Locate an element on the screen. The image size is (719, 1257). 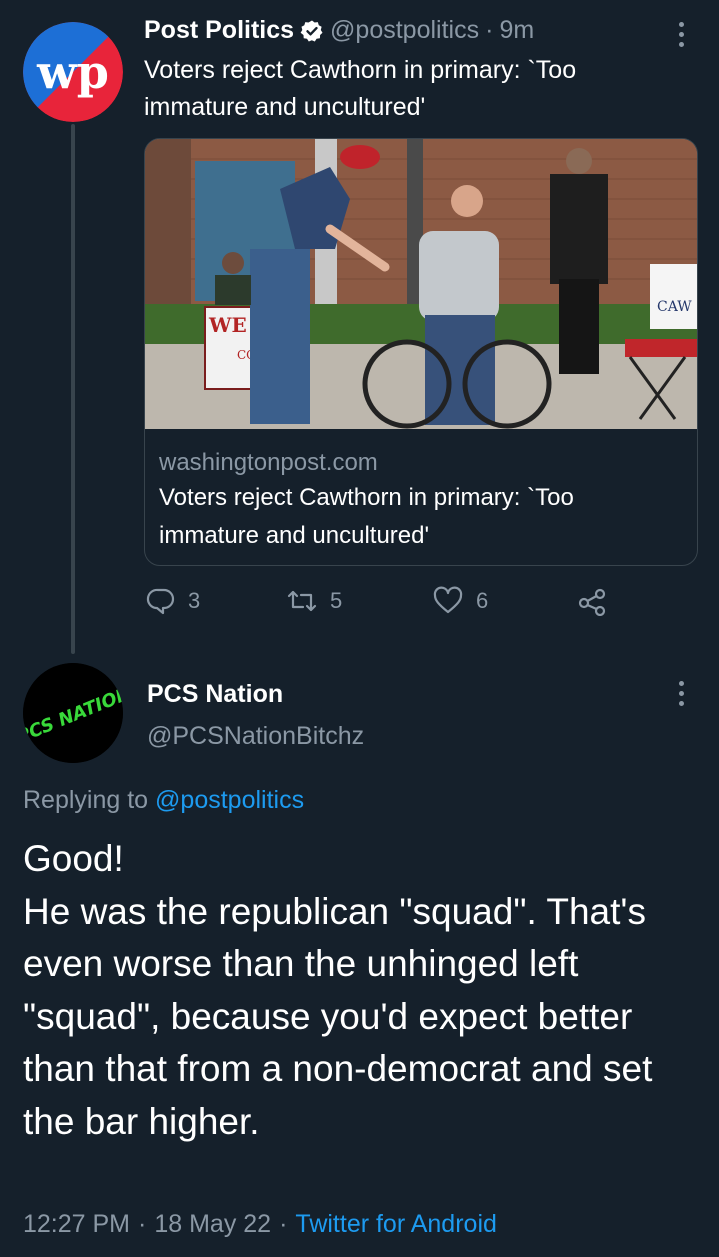
tweet-date: 18 May 22 is located at coordinates (212, 1224).